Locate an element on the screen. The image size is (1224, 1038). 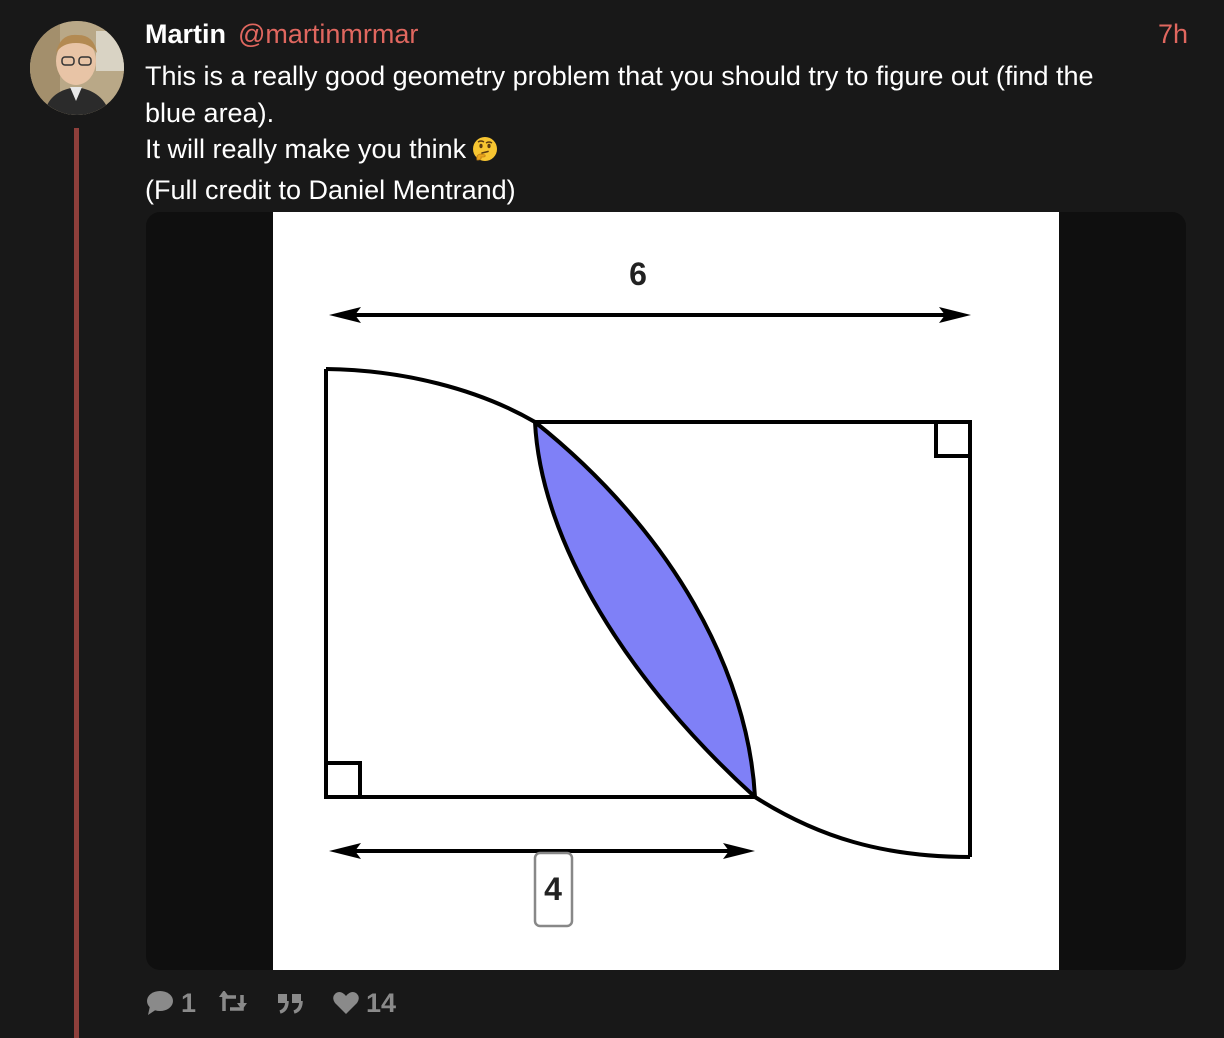
repost-icon is located at coordinates (233, 1001).